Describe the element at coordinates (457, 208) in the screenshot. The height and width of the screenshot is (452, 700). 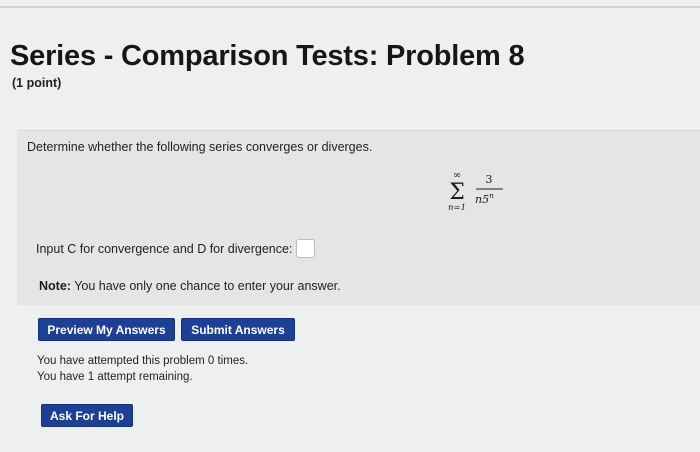
I see `sum-lower-limit: n=1` at that location.